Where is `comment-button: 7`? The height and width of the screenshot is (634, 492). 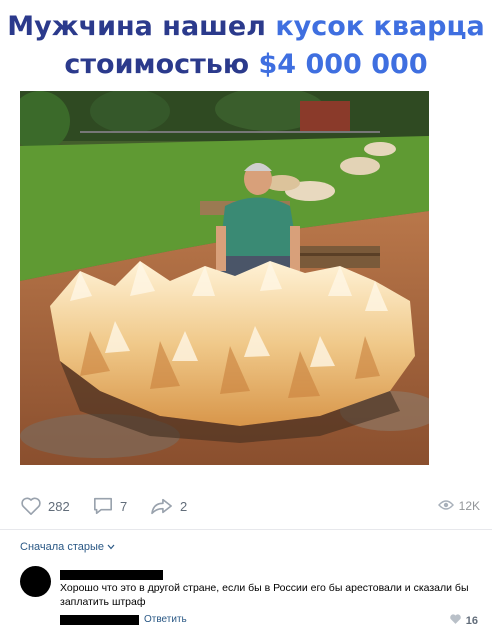 comment-button: 7 is located at coordinates (109, 506).